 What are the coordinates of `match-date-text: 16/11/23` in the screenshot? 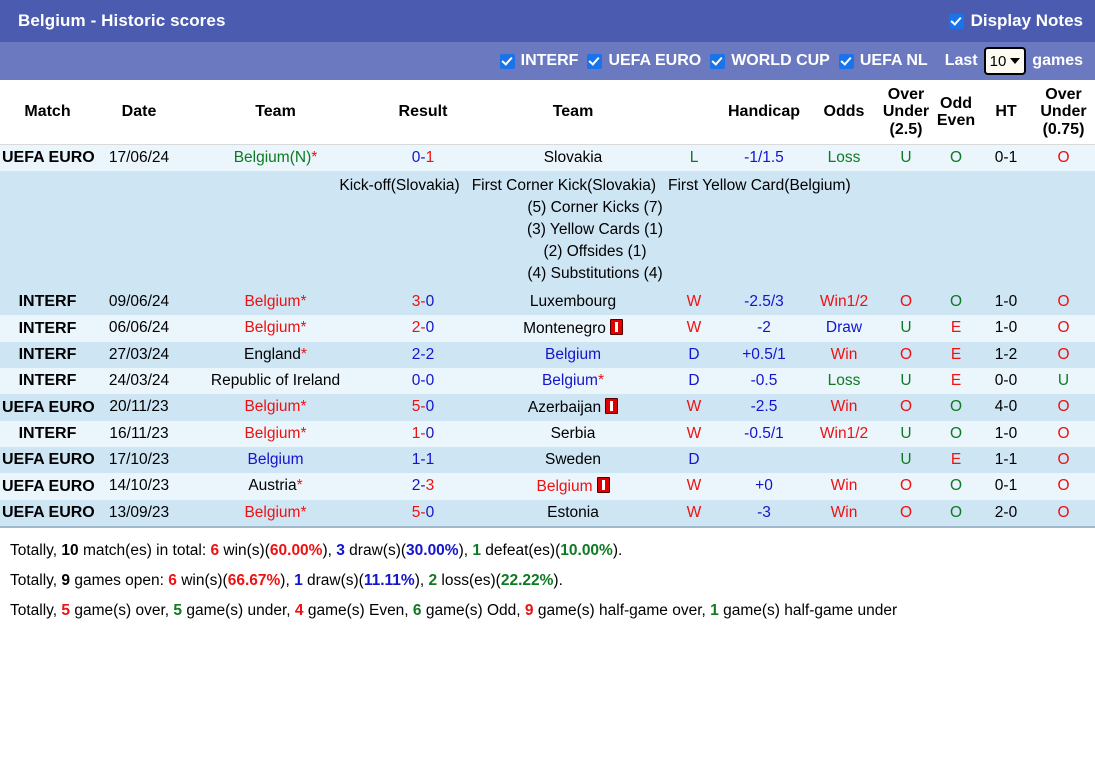 It's located at (139, 433).